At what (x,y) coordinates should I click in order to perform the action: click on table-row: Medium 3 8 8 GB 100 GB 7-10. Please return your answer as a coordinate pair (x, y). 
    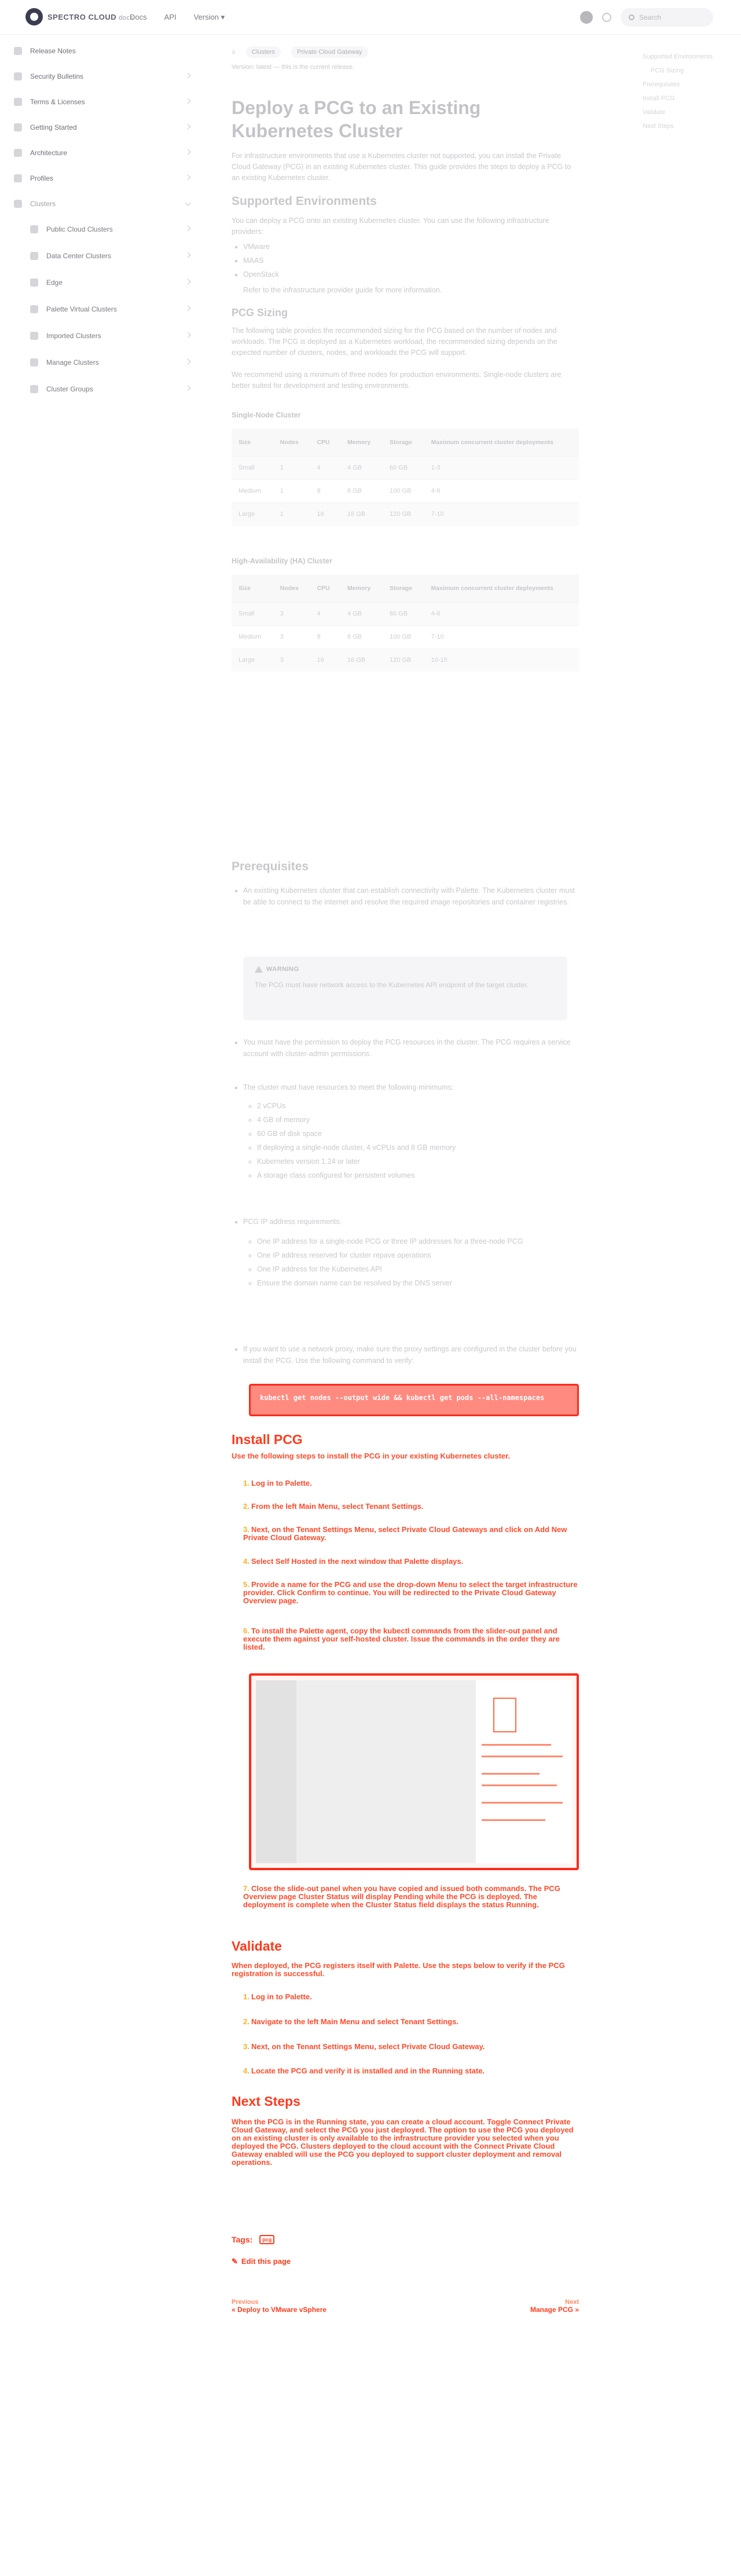
    Looking at the image, I should click on (405, 636).